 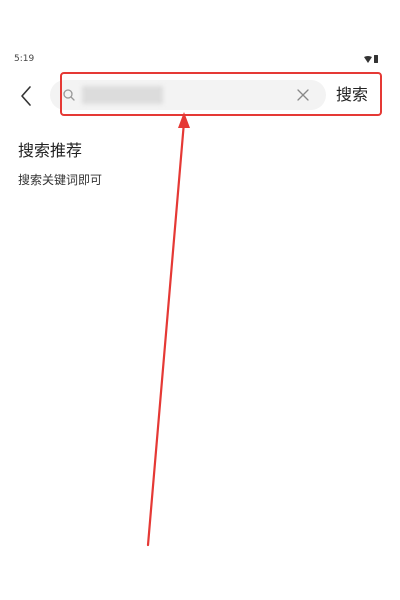 What do you see at coordinates (122, 95) in the screenshot?
I see `search-query-obscured: xxxxxxxxxx` at bounding box center [122, 95].